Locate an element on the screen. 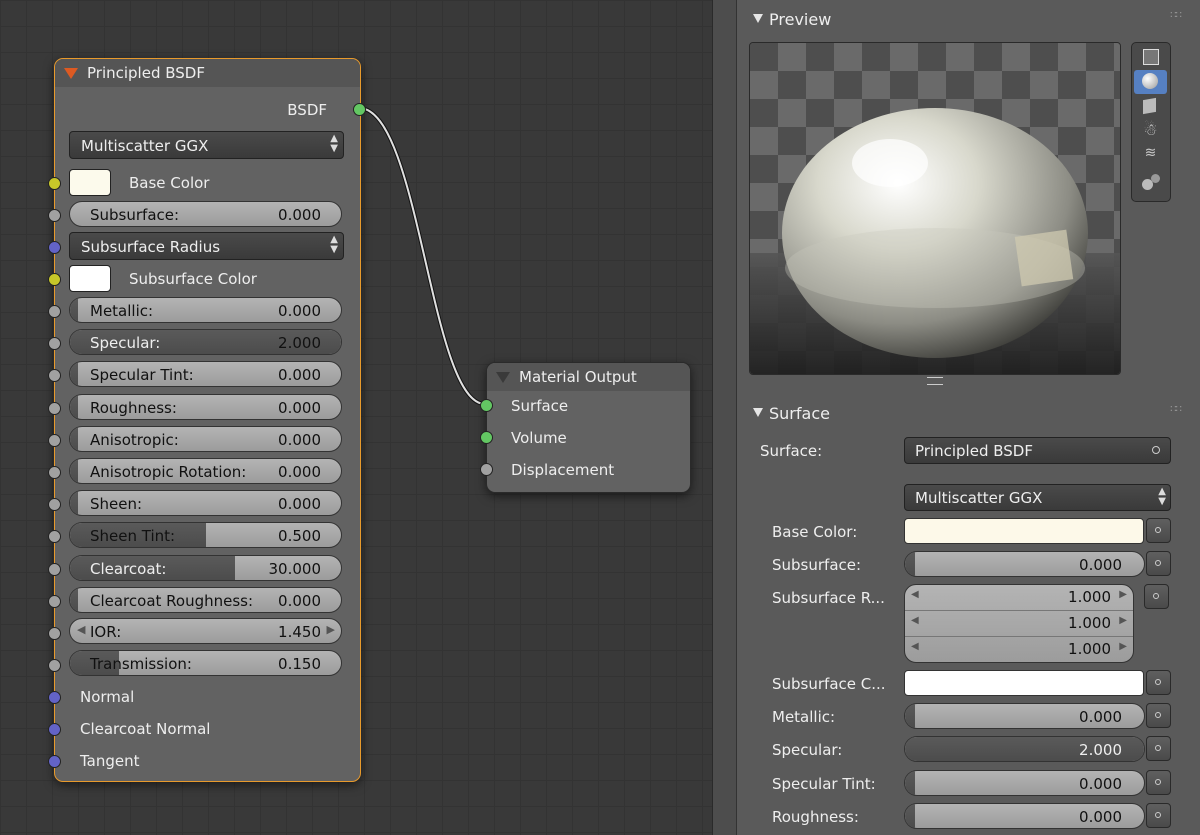  subsurface-color-socket is located at coordinates (54, 279).